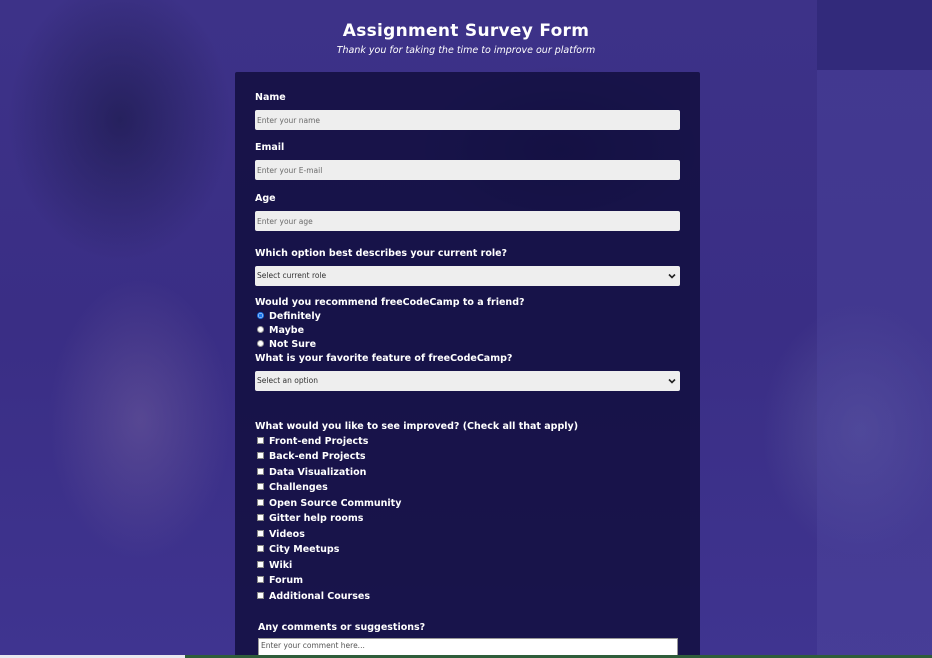 Image resolution: width=932 pixels, height=658 pixels. Describe the element at coordinates (466, 31) in the screenshot. I see `page-title: Assignment Survey Form` at that location.